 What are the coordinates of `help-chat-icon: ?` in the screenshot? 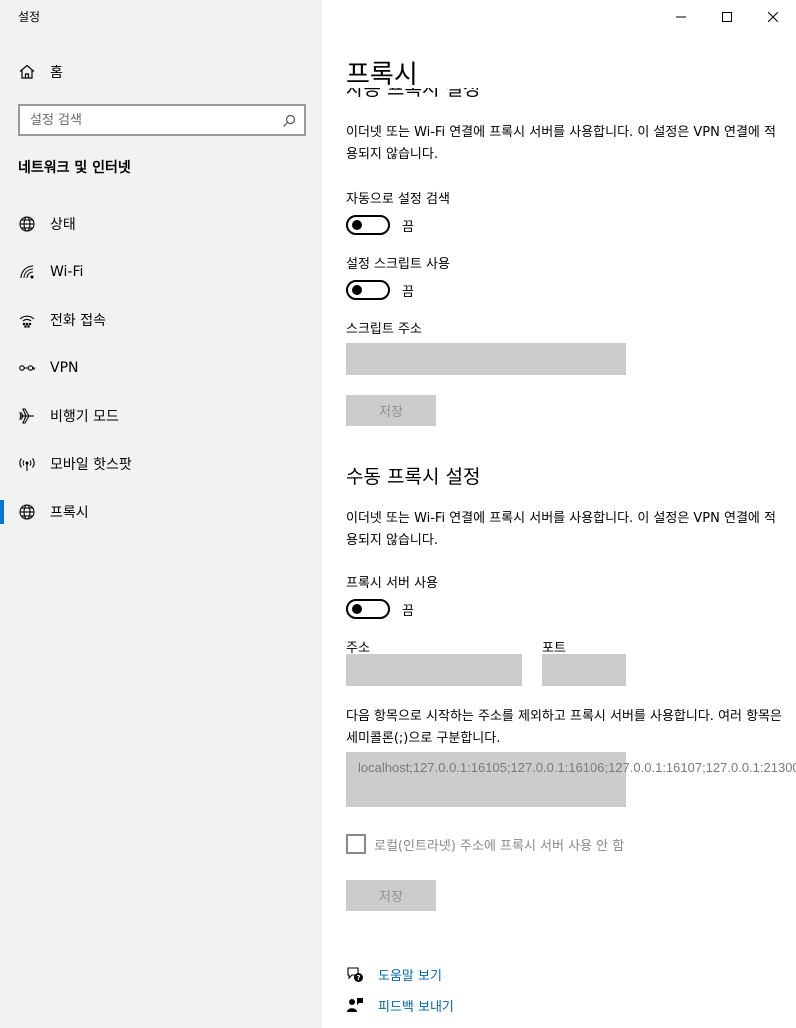 It's located at (355, 974).